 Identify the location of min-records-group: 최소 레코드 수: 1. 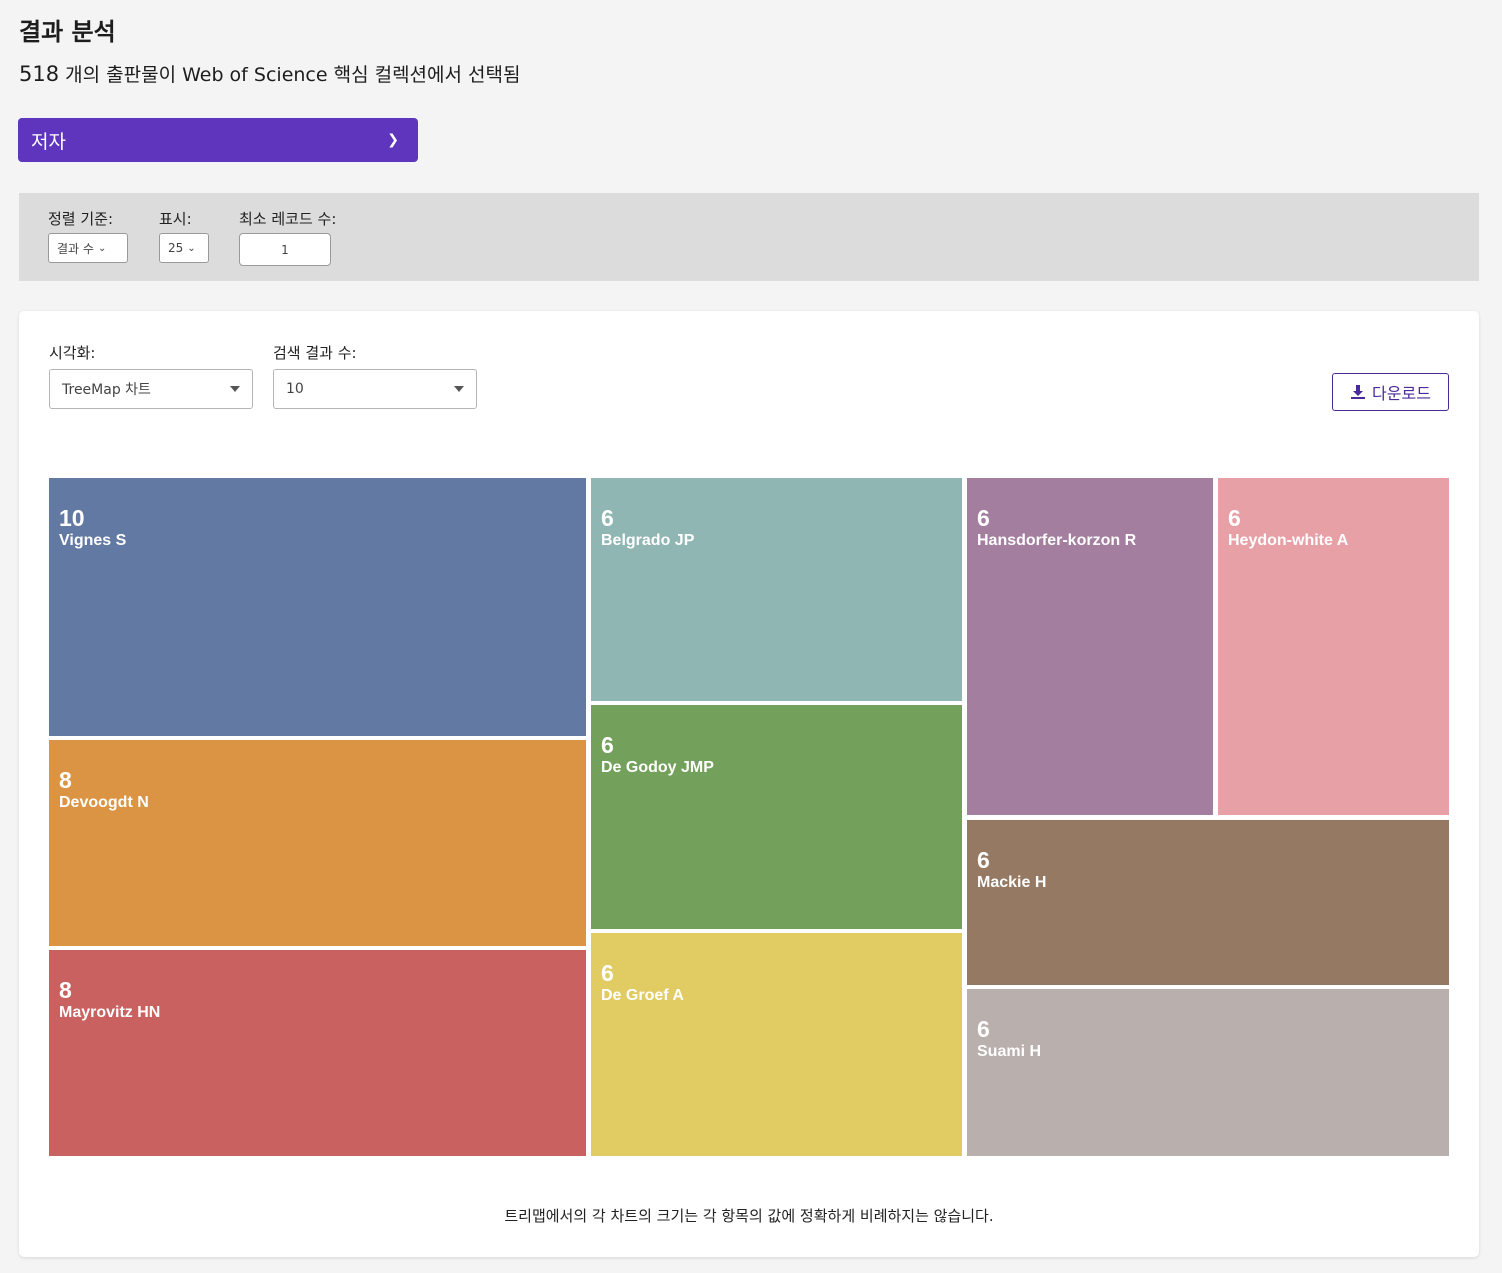
(287, 237).